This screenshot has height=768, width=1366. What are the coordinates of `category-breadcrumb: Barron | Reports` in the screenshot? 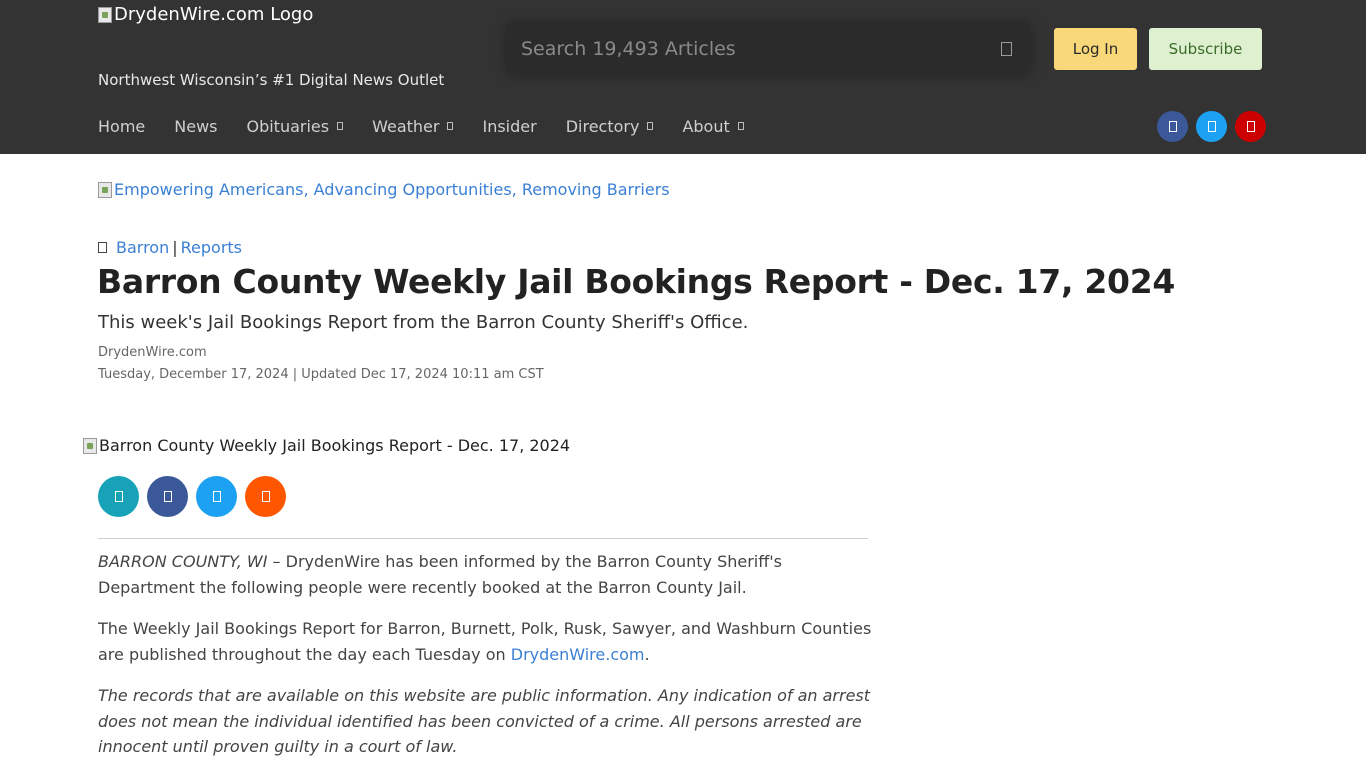 It's located at (170, 247).